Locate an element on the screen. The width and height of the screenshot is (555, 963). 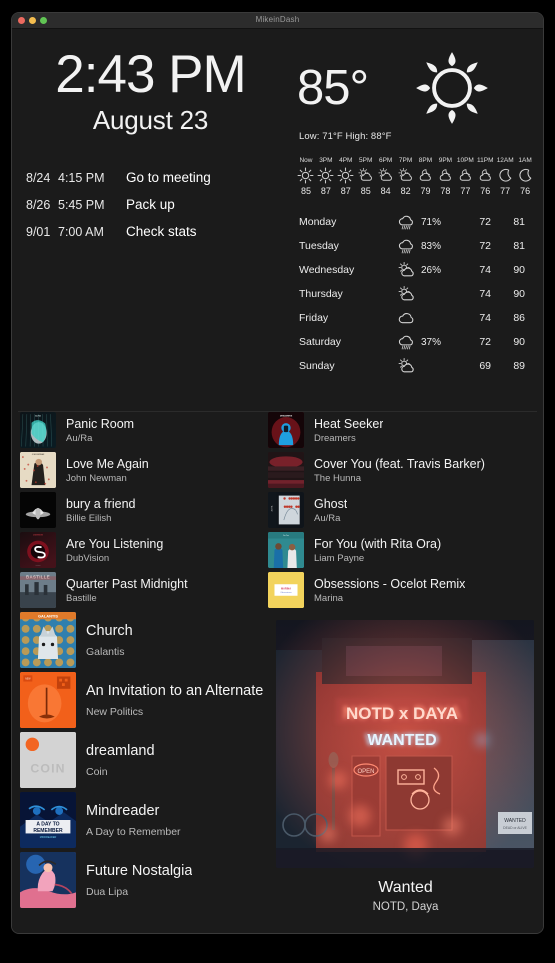
track-list-item: BASTILLE Quarter Past Midnight Bastille is located at coordinates (144, 590).